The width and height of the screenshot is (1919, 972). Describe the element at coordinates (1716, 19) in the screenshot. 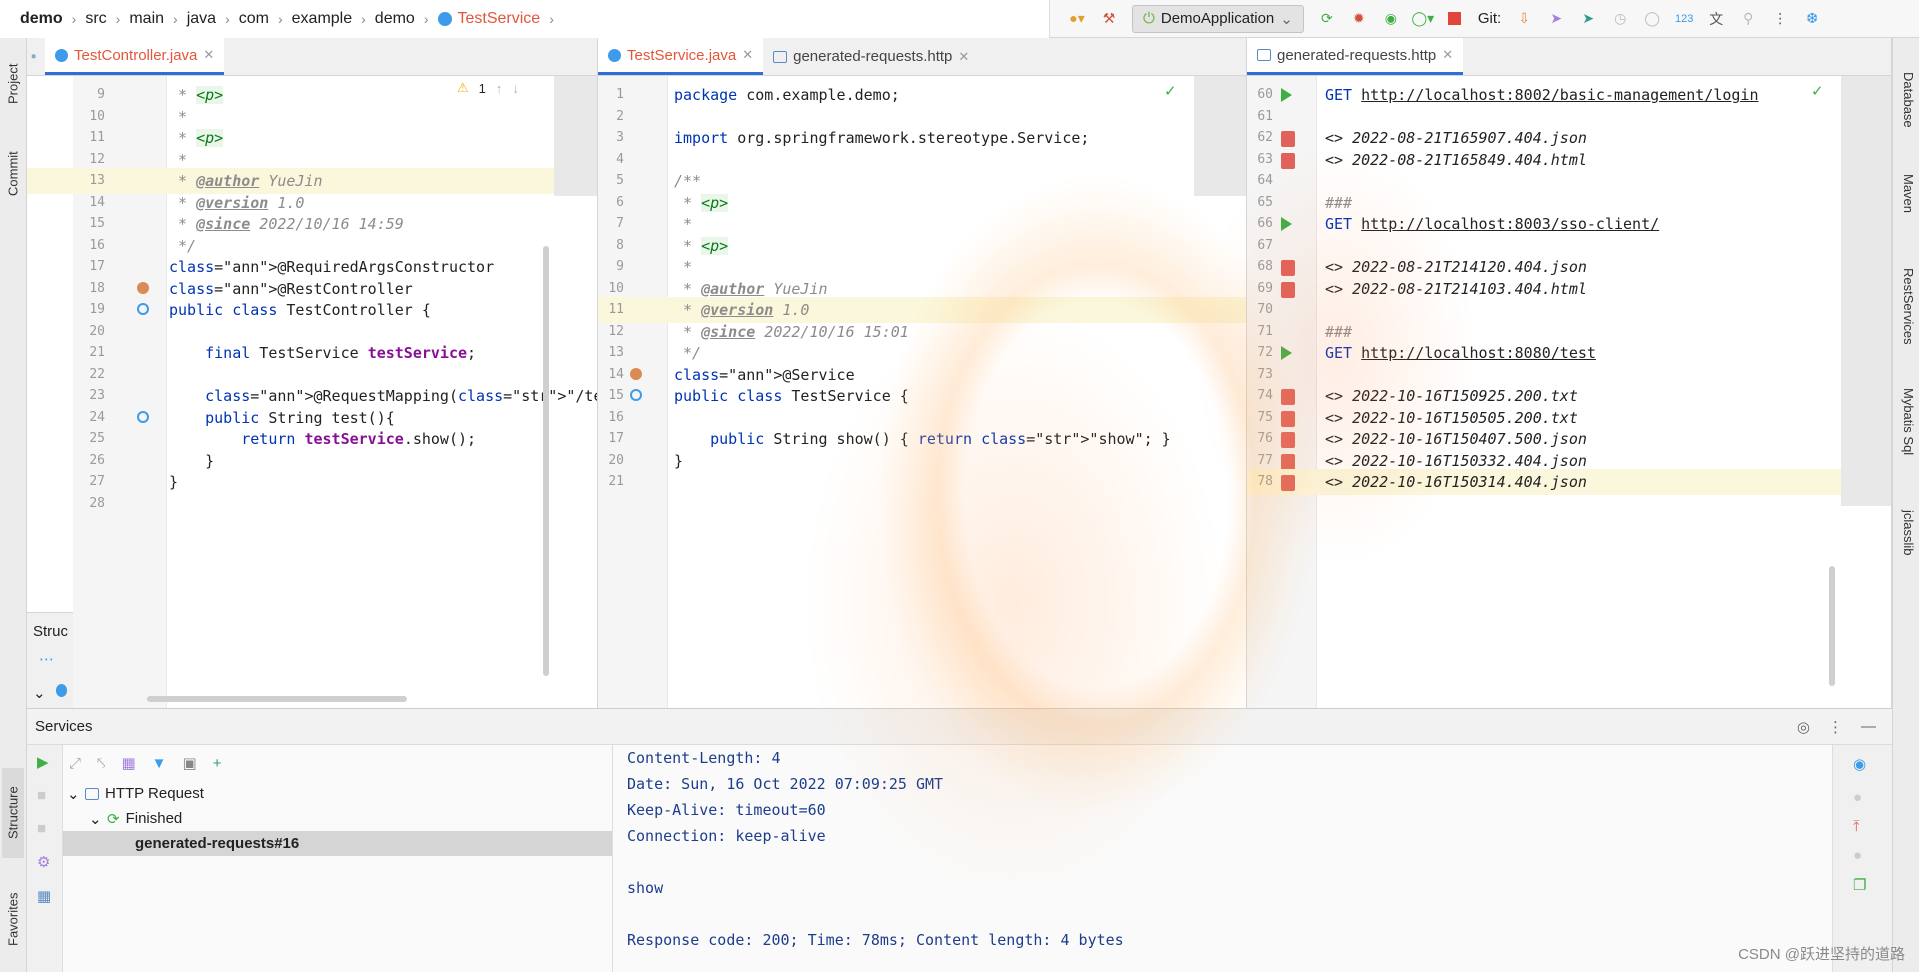

I see `translate-icon: 文` at that location.